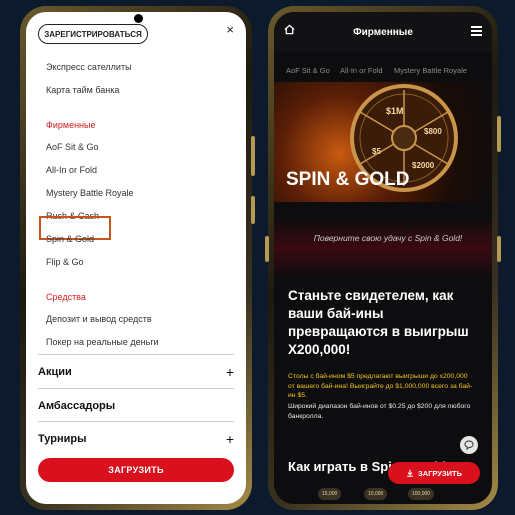 Image resolution: width=515 pixels, height=515 pixels. I want to click on accordion-promotions: Акции +, so click(136, 371).